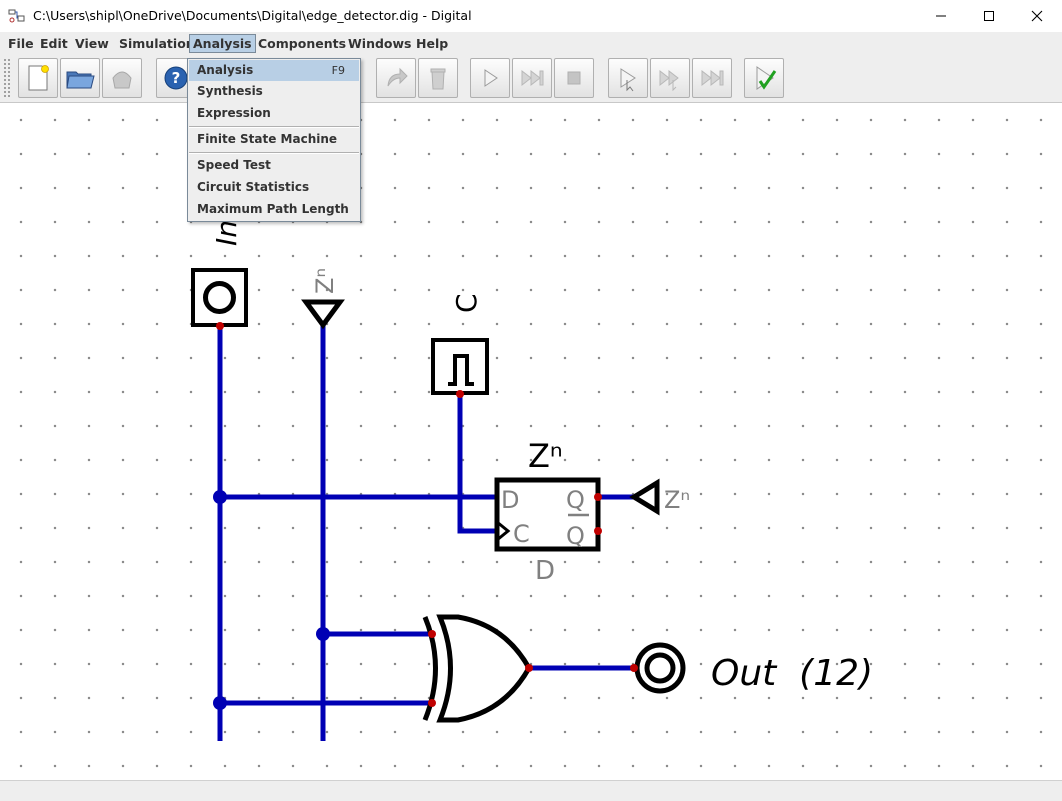 This screenshot has width=1062, height=801. I want to click on maximize-icon, so click(989, 16).